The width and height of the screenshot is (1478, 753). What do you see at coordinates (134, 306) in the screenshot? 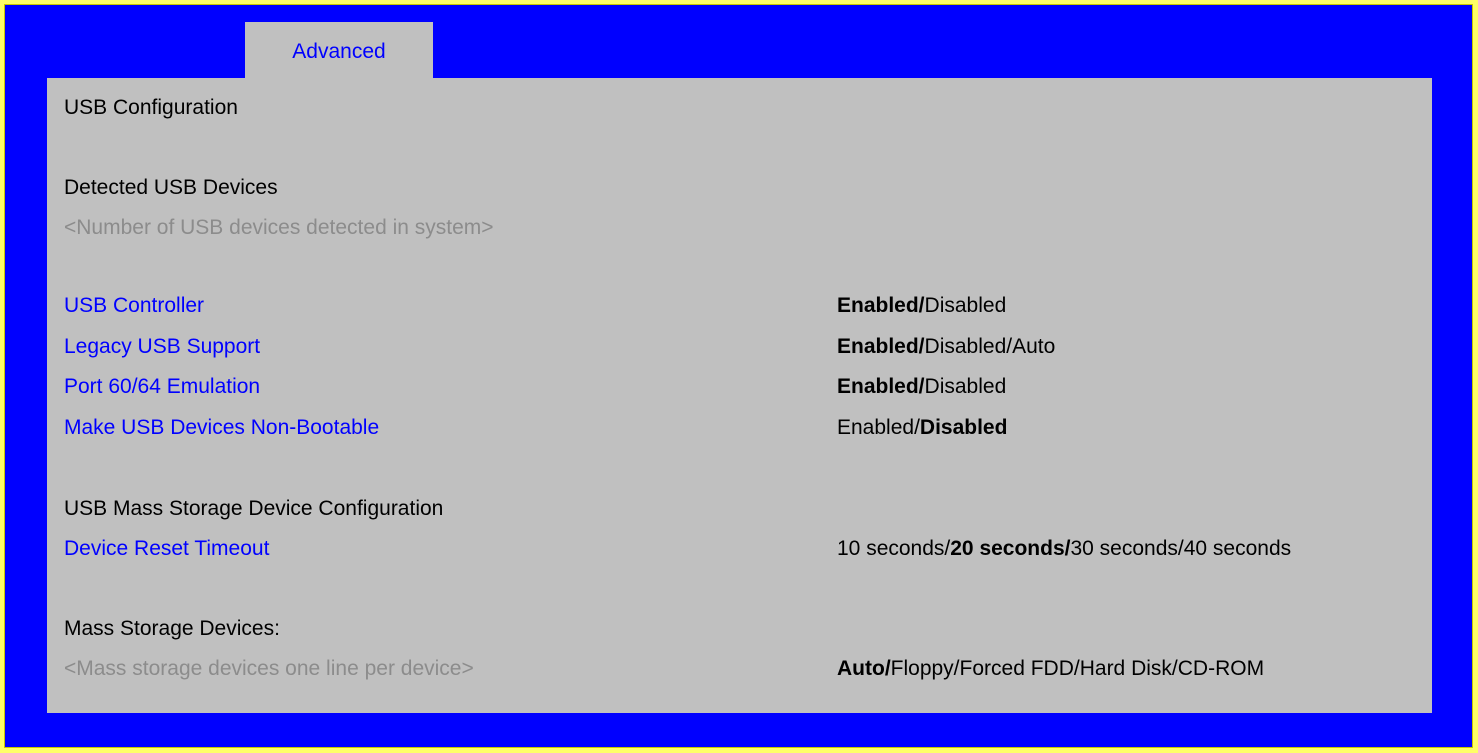
I see `usb-controller-setting: USB Controller` at bounding box center [134, 306].